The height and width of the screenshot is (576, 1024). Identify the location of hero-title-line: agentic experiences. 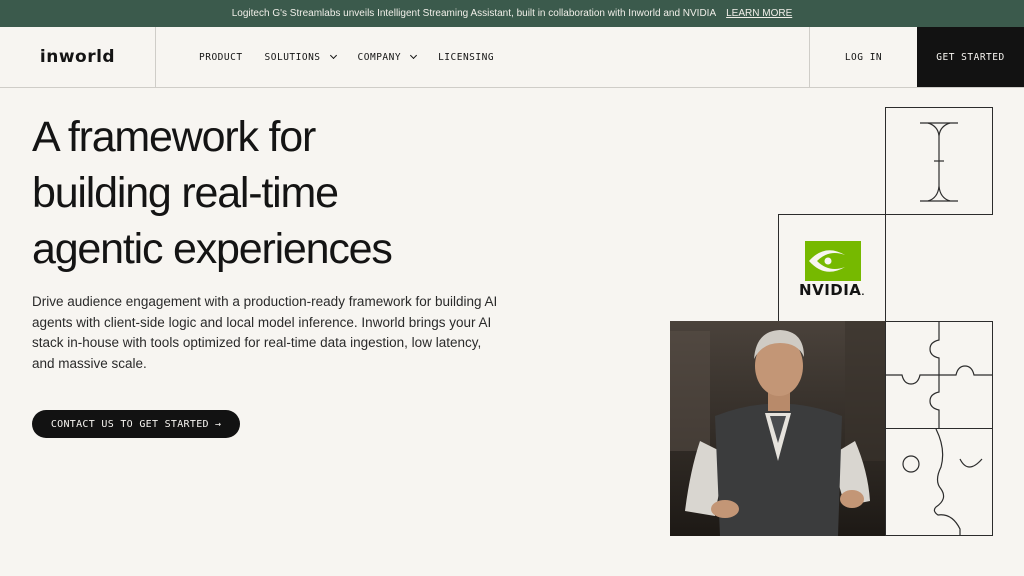
(212, 249).